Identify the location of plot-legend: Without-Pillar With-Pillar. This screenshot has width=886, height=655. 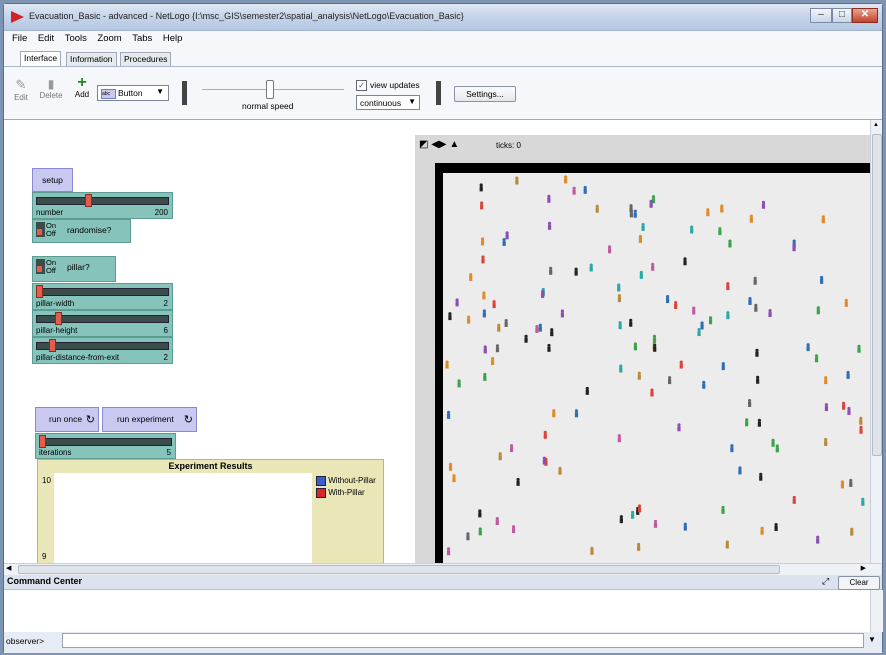
(346, 488).